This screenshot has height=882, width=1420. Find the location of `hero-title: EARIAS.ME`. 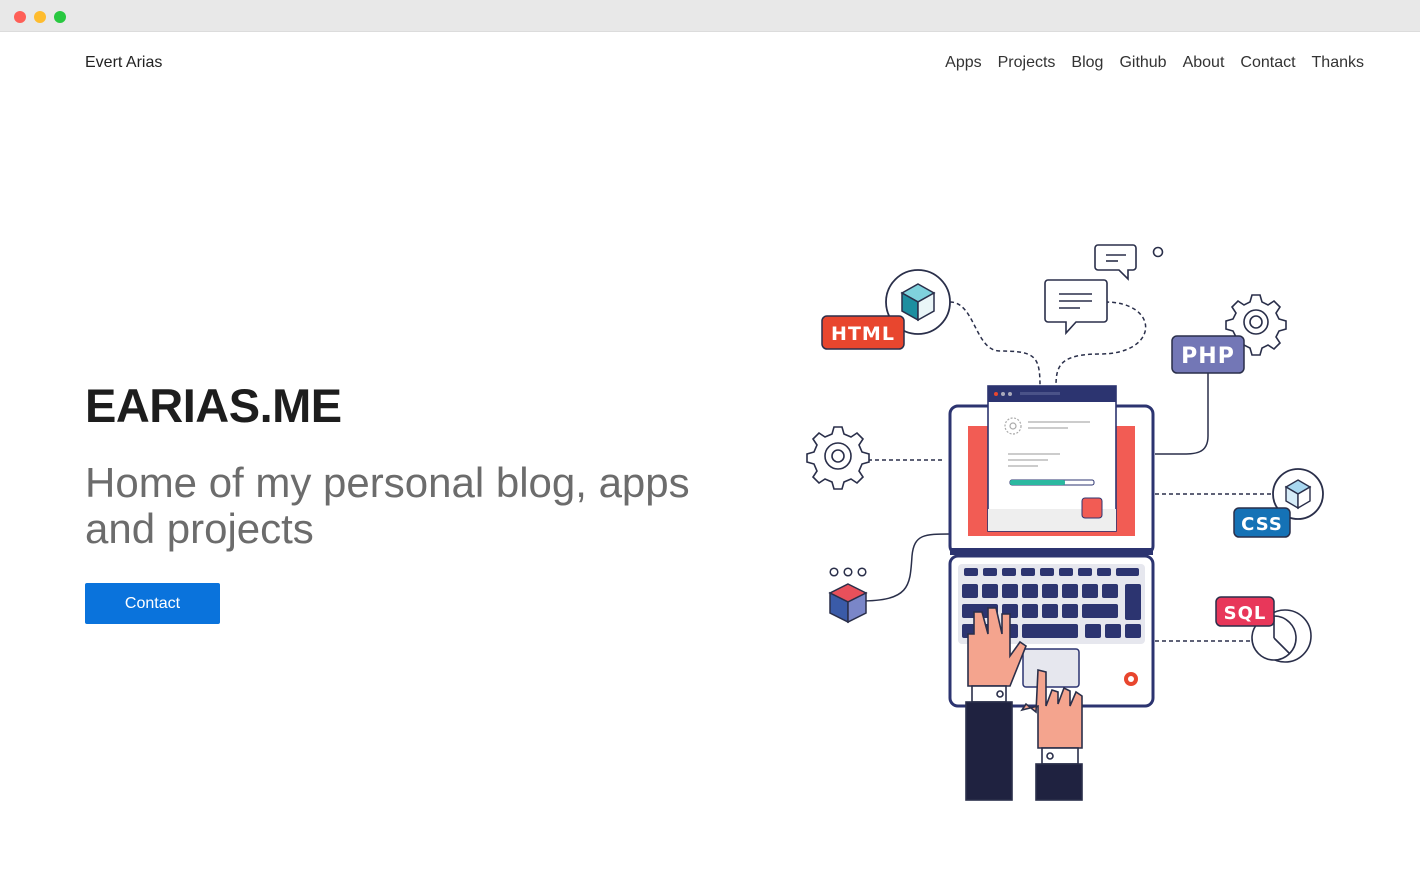

hero-title: EARIAS.ME is located at coordinates (213, 405).